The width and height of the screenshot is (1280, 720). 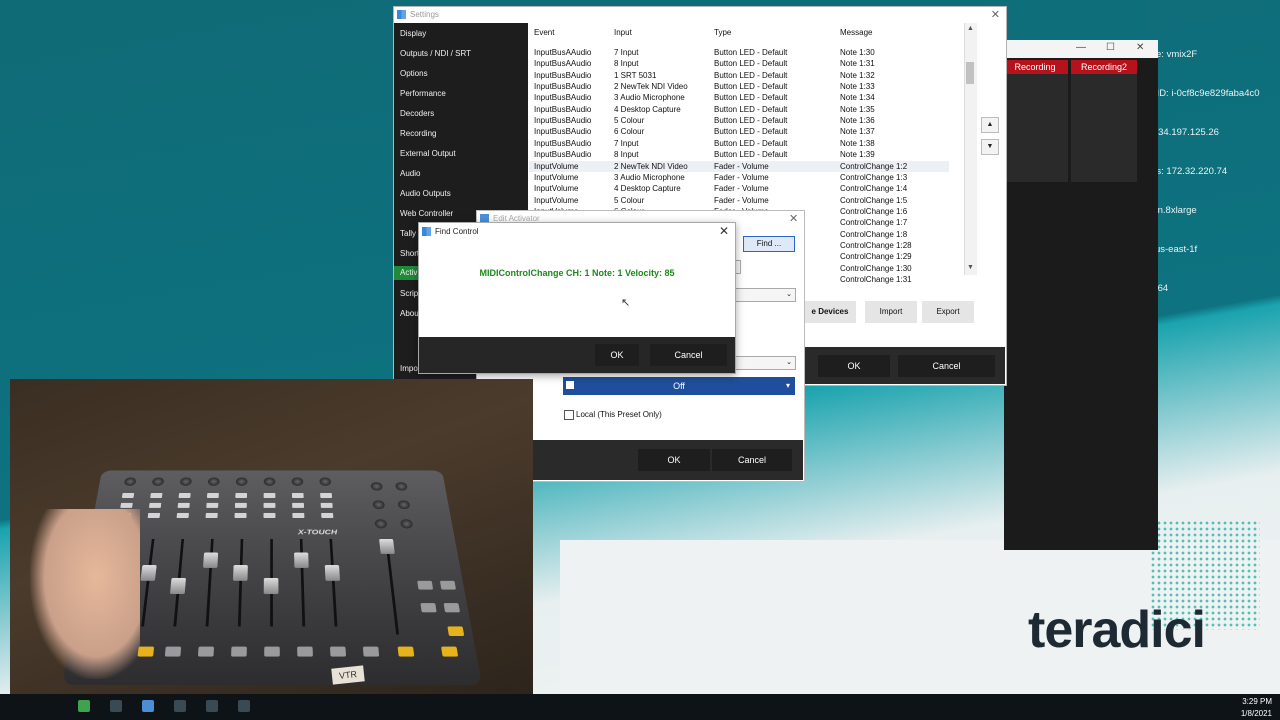 I want to click on sidebar-item-audio: Audio, so click(x=410, y=173).